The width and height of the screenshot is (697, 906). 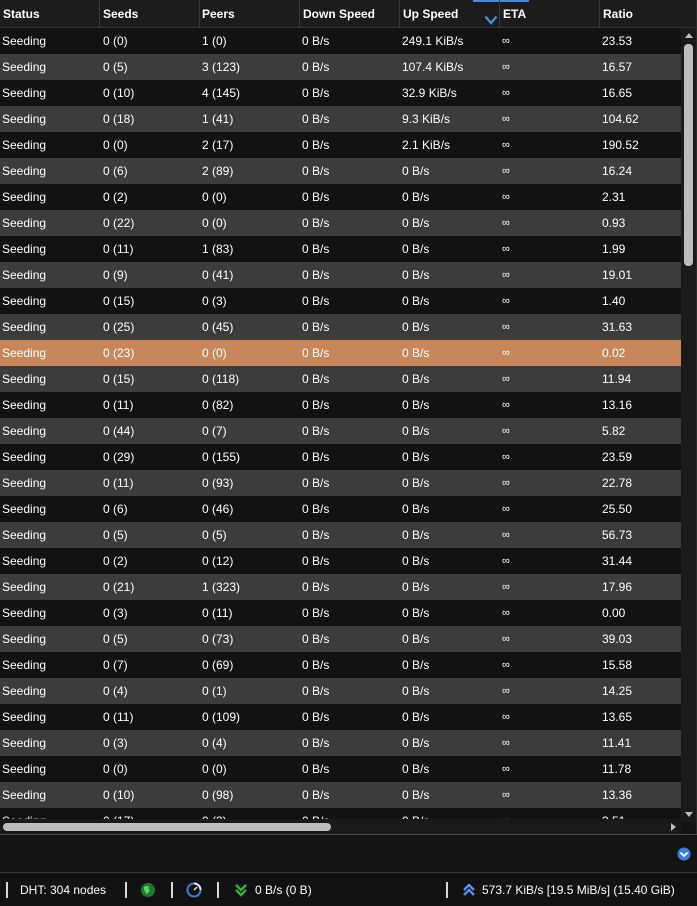 I want to click on peers-cell: 0 (118), so click(x=221, y=379).